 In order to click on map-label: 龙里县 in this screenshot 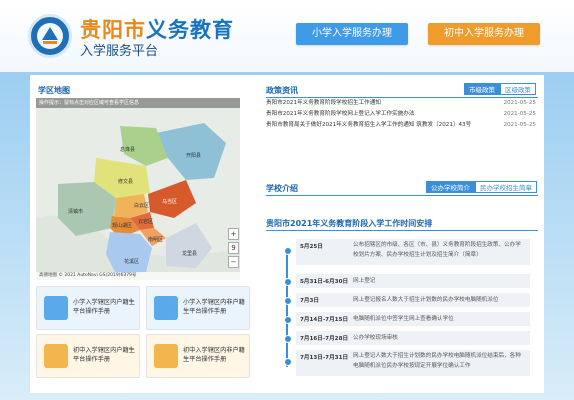, I will do `click(190, 254)`.